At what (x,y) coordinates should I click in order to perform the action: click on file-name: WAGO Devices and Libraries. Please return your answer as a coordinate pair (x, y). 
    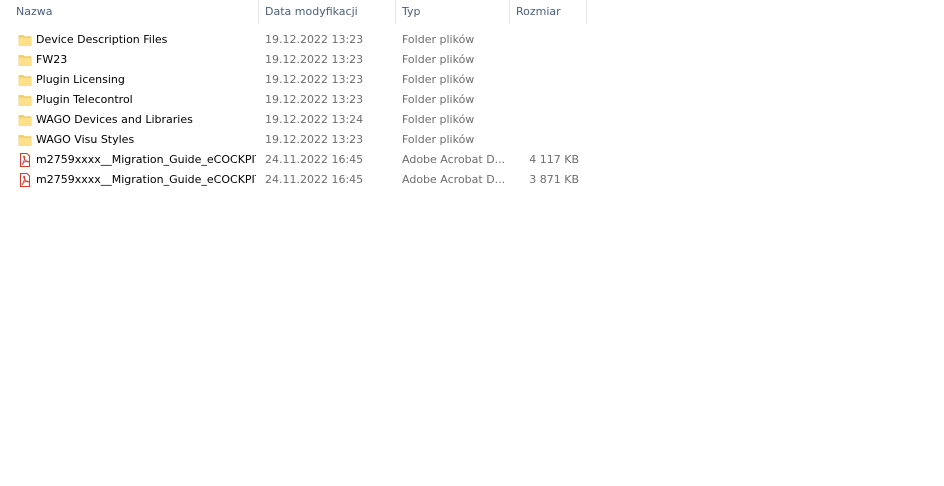
    Looking at the image, I should click on (114, 119).